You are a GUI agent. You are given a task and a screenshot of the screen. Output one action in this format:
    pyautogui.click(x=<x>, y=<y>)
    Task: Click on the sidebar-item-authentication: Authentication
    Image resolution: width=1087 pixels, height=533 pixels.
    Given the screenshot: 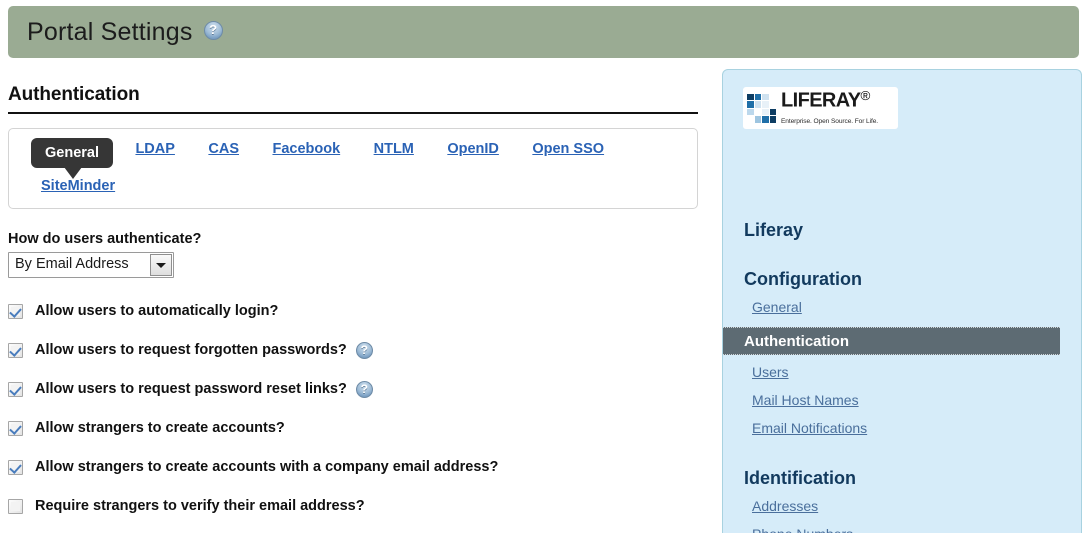 What is the action you would take?
    pyautogui.click(x=891, y=341)
    